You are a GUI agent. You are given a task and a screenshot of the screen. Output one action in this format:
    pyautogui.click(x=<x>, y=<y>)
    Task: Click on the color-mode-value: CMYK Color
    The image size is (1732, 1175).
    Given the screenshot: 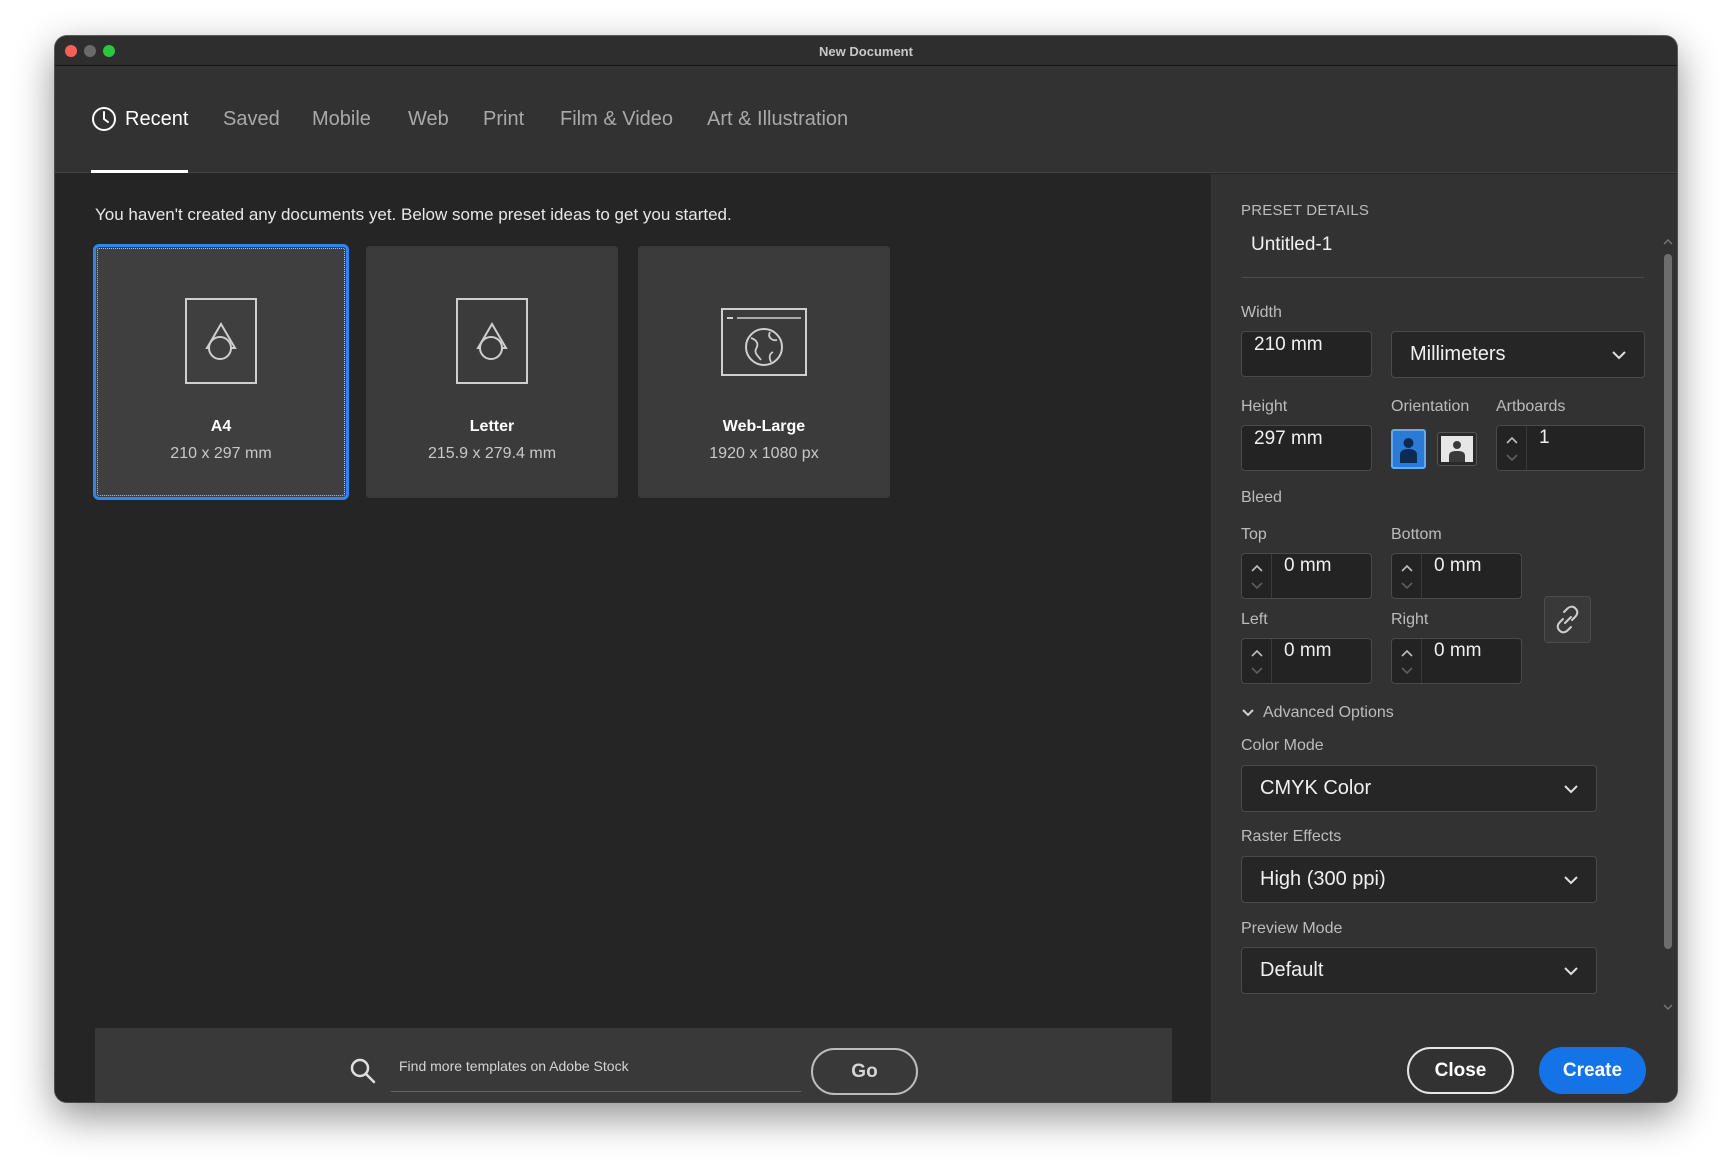 What is the action you would take?
    pyautogui.click(x=1316, y=788)
    